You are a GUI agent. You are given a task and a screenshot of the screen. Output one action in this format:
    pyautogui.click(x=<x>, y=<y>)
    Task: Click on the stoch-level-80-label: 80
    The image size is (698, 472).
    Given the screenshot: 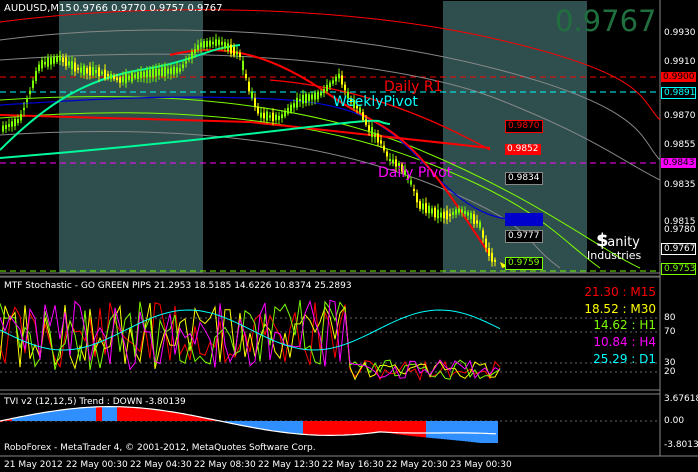 What is the action you would take?
    pyautogui.click(x=670, y=318)
    